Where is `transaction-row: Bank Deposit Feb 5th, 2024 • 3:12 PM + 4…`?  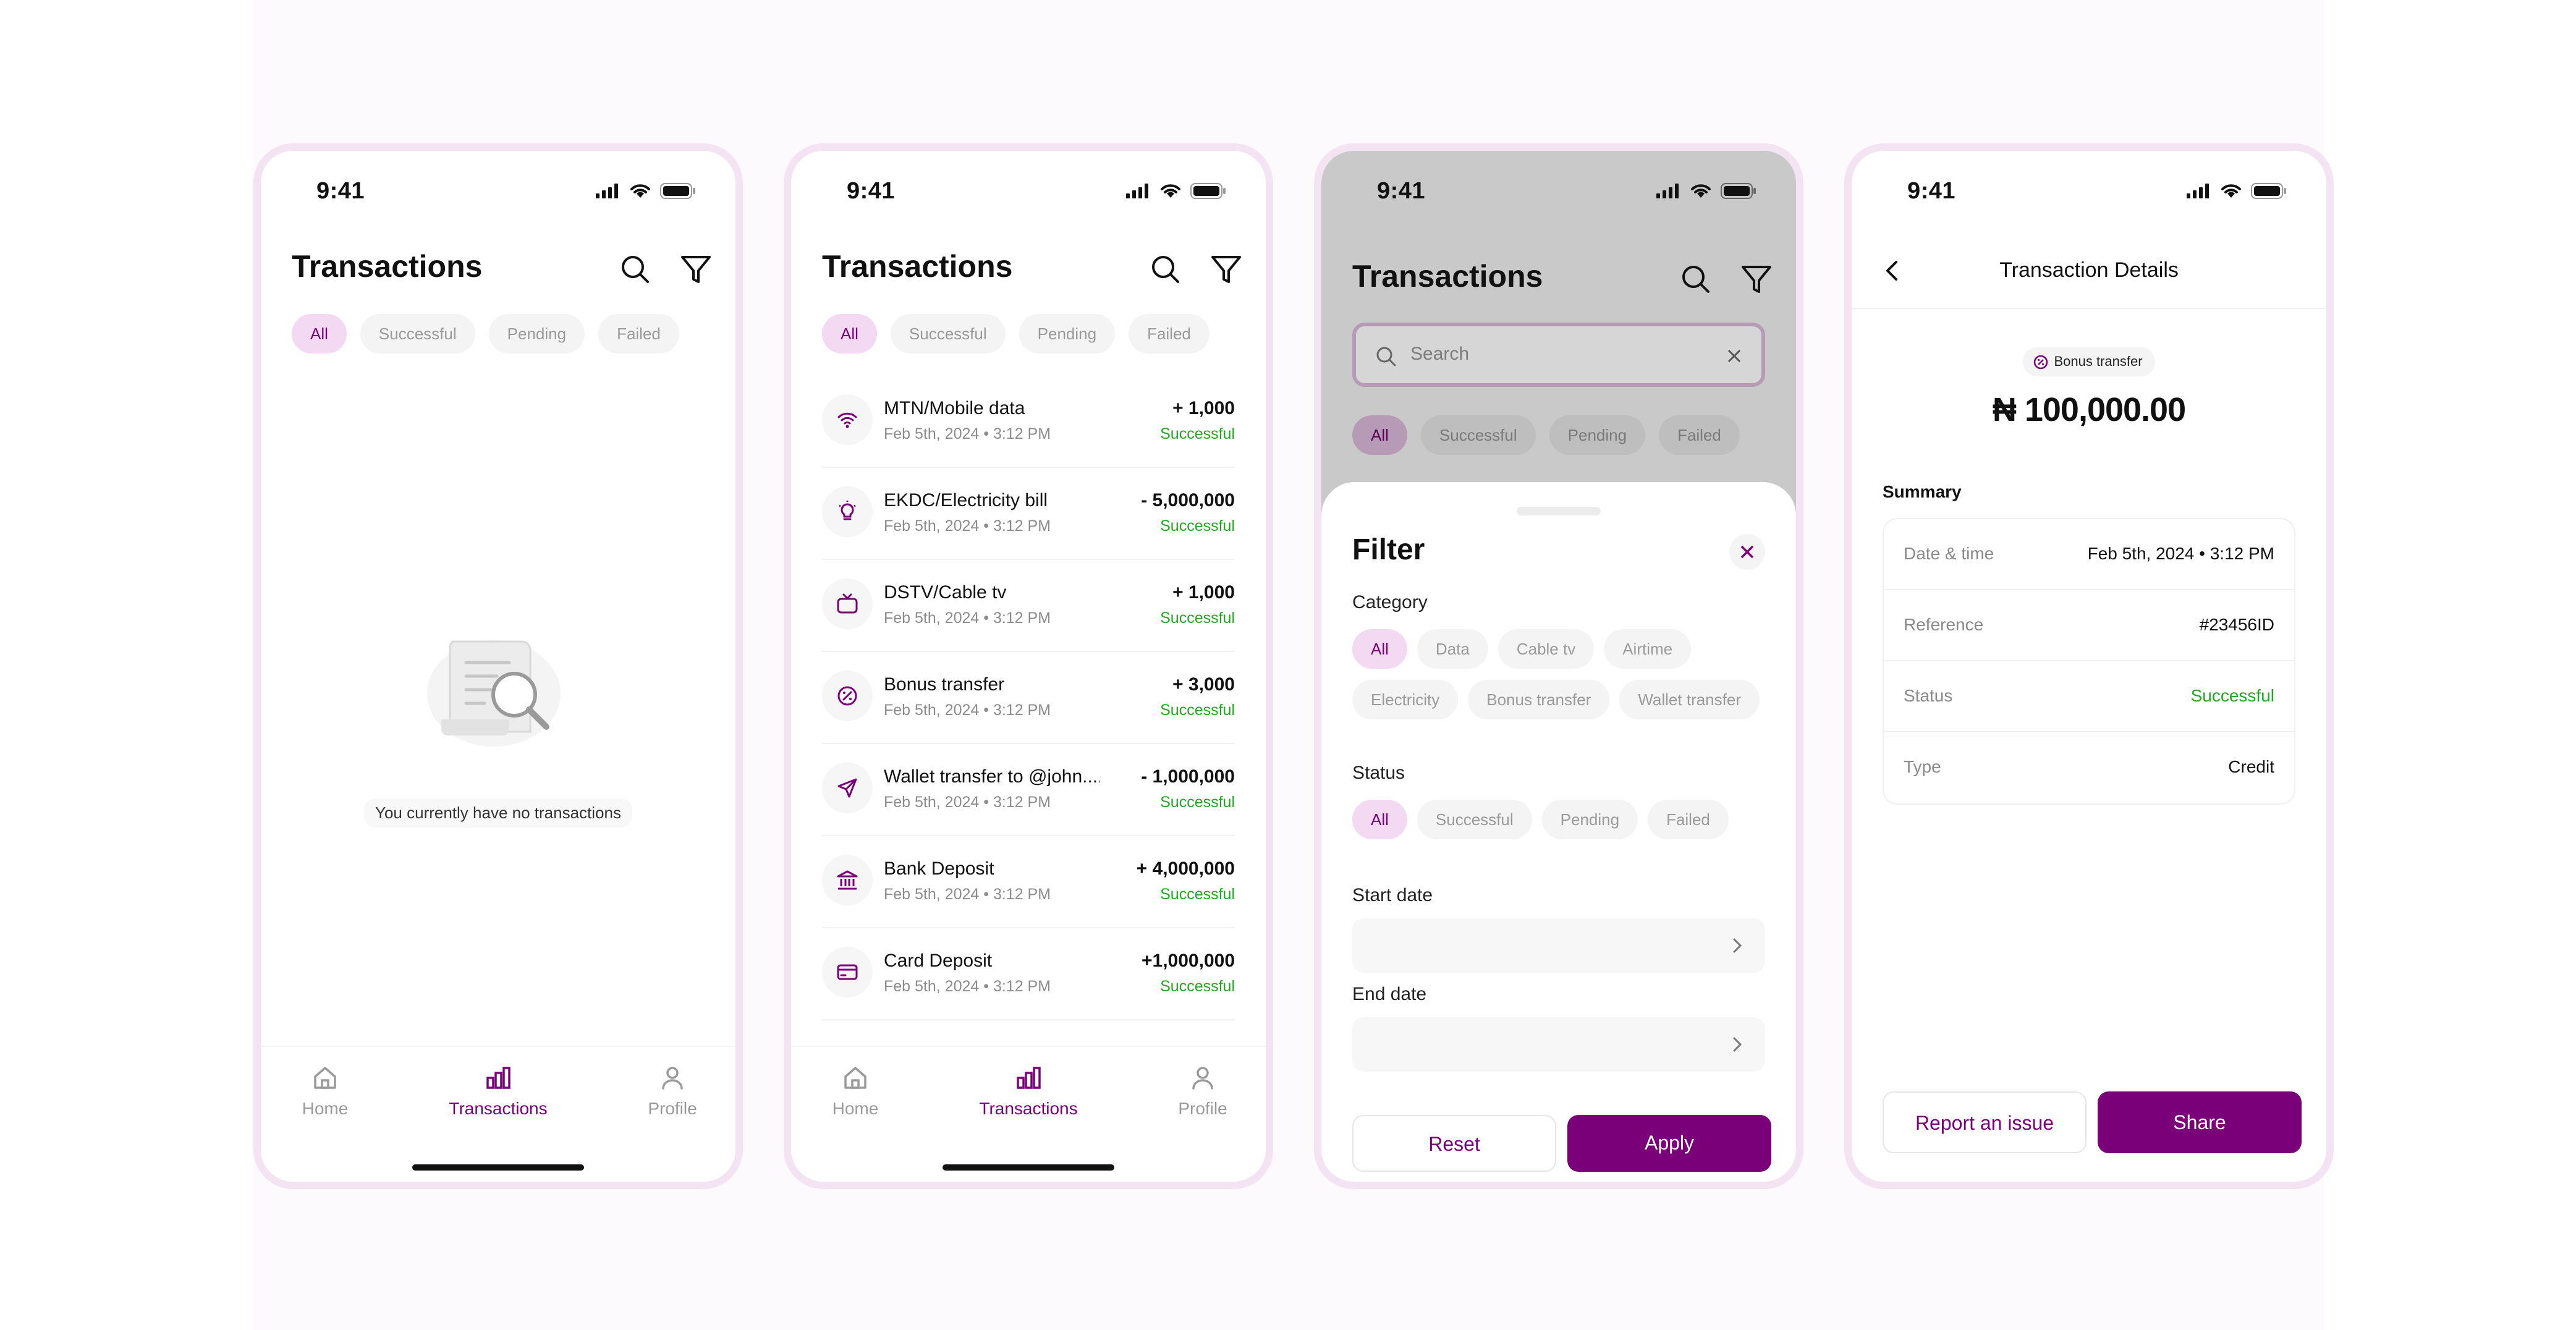 transaction-row: Bank Deposit Feb 5th, 2024 • 3:12 PM + 4… is located at coordinates (1028, 882).